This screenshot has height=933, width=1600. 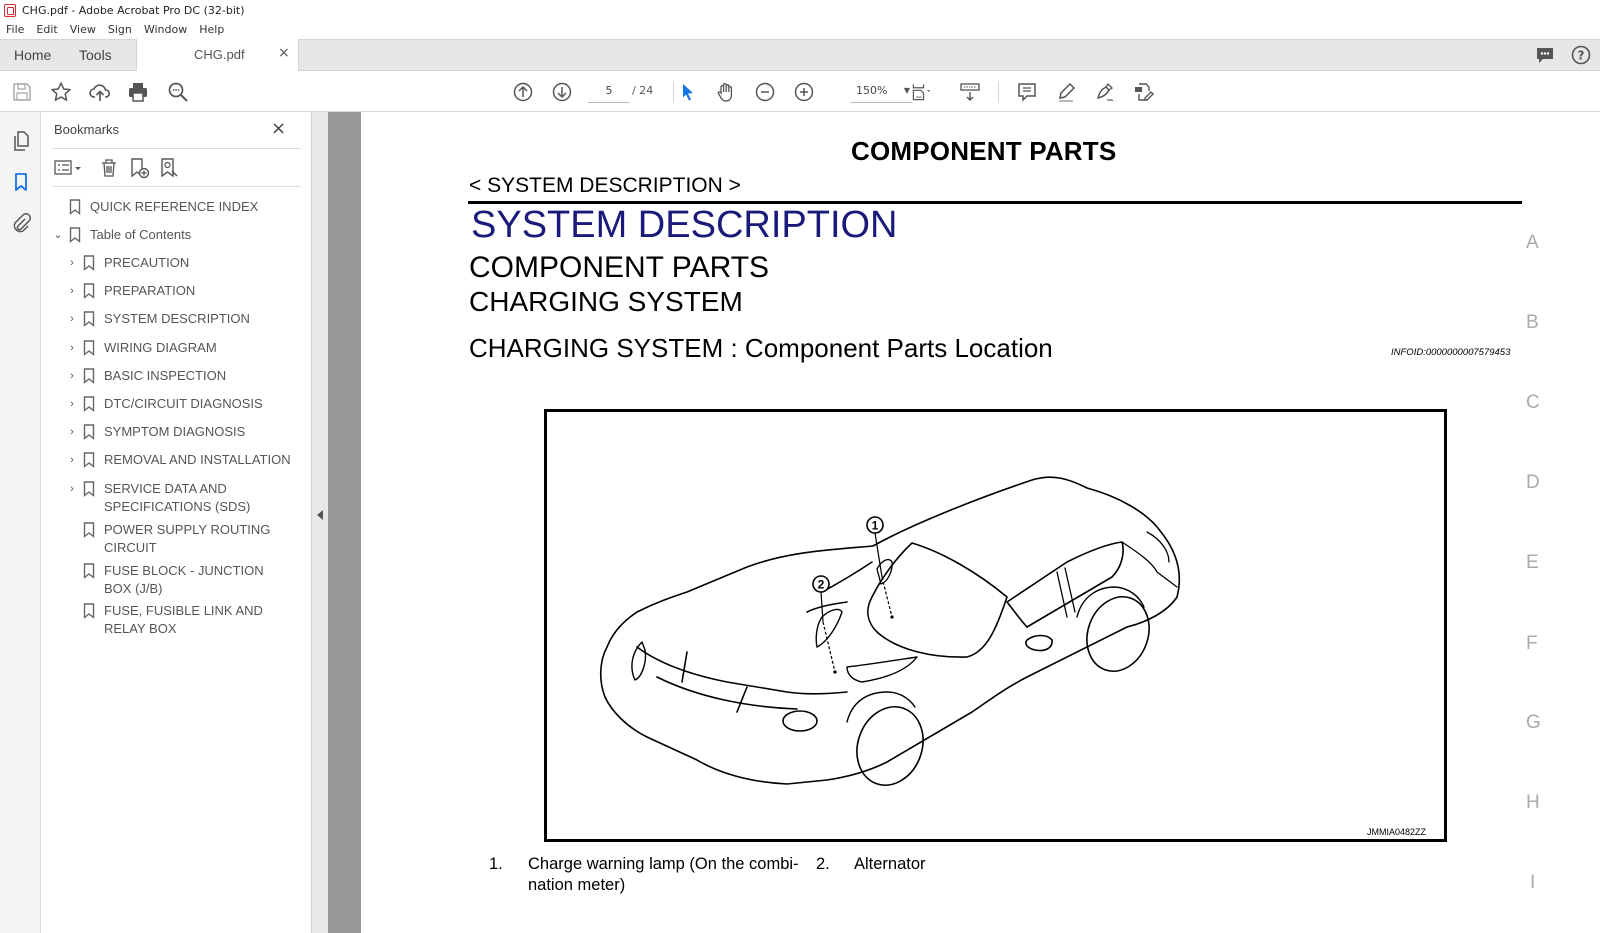 I want to click on bookmark-item: POWER SUPPLY ROUTING CIRCUIT, so click(x=169, y=539).